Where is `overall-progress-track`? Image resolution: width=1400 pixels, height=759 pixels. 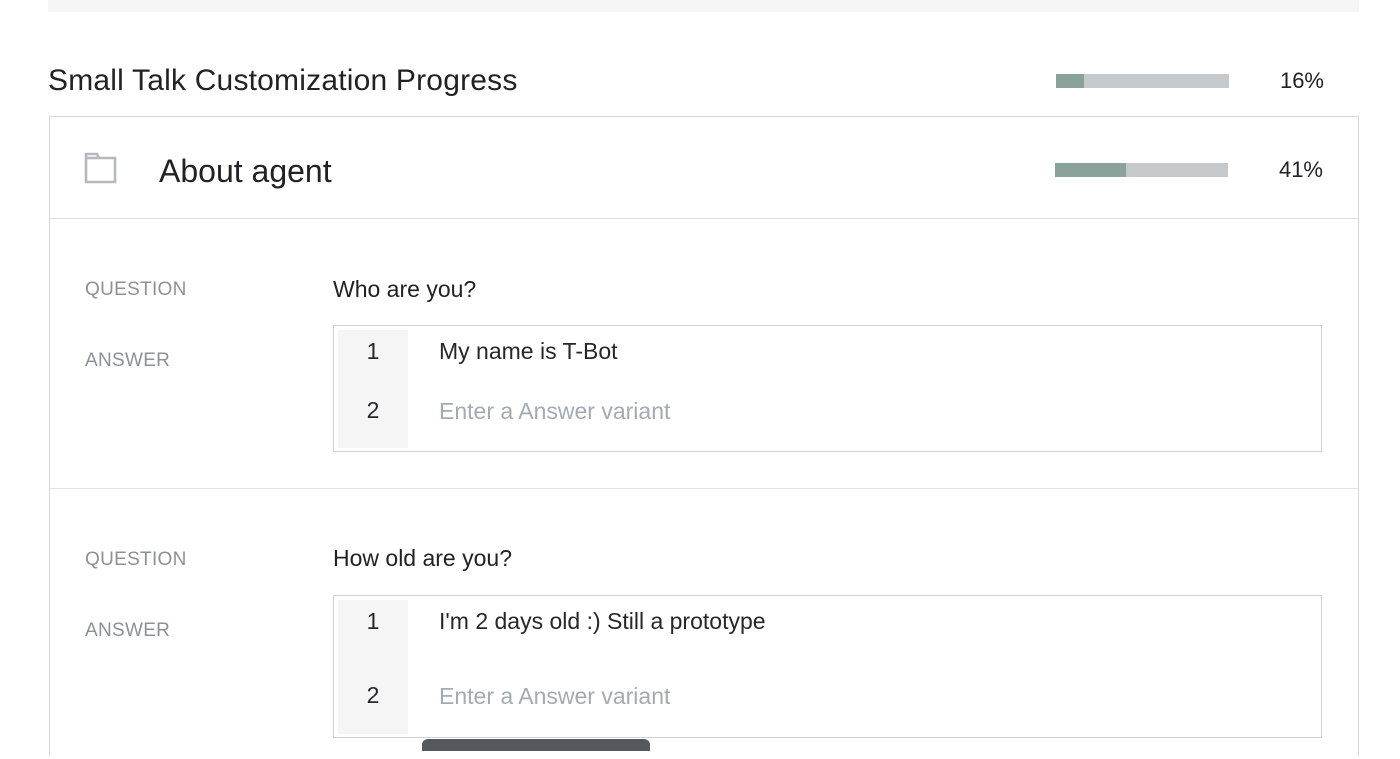 overall-progress-track is located at coordinates (1142, 81).